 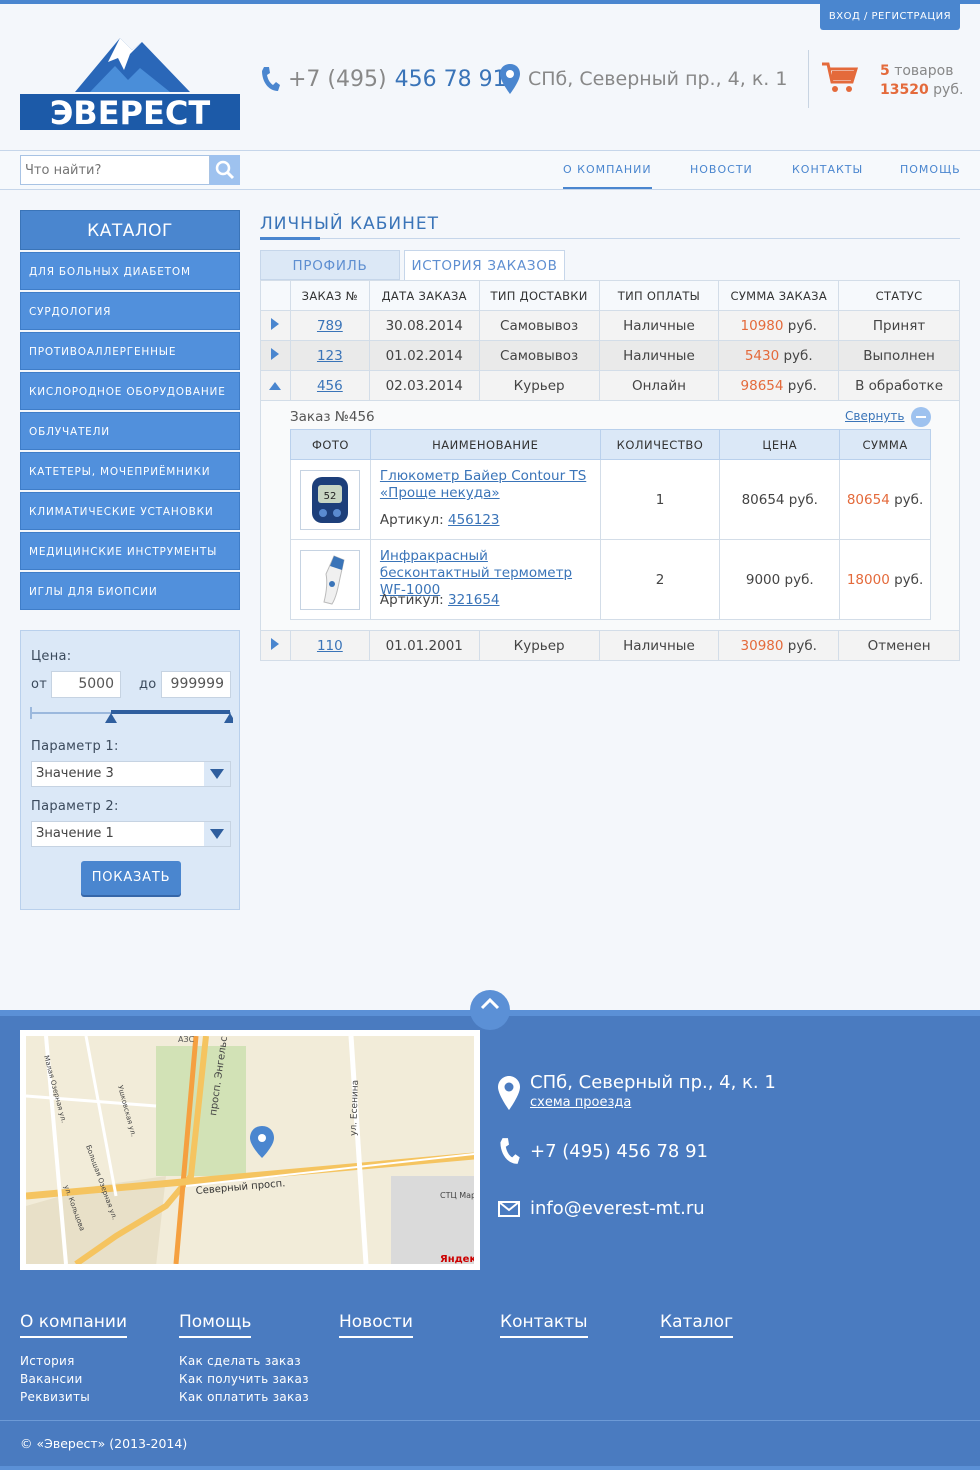 I want to click on item-qty: 2, so click(x=660, y=579).